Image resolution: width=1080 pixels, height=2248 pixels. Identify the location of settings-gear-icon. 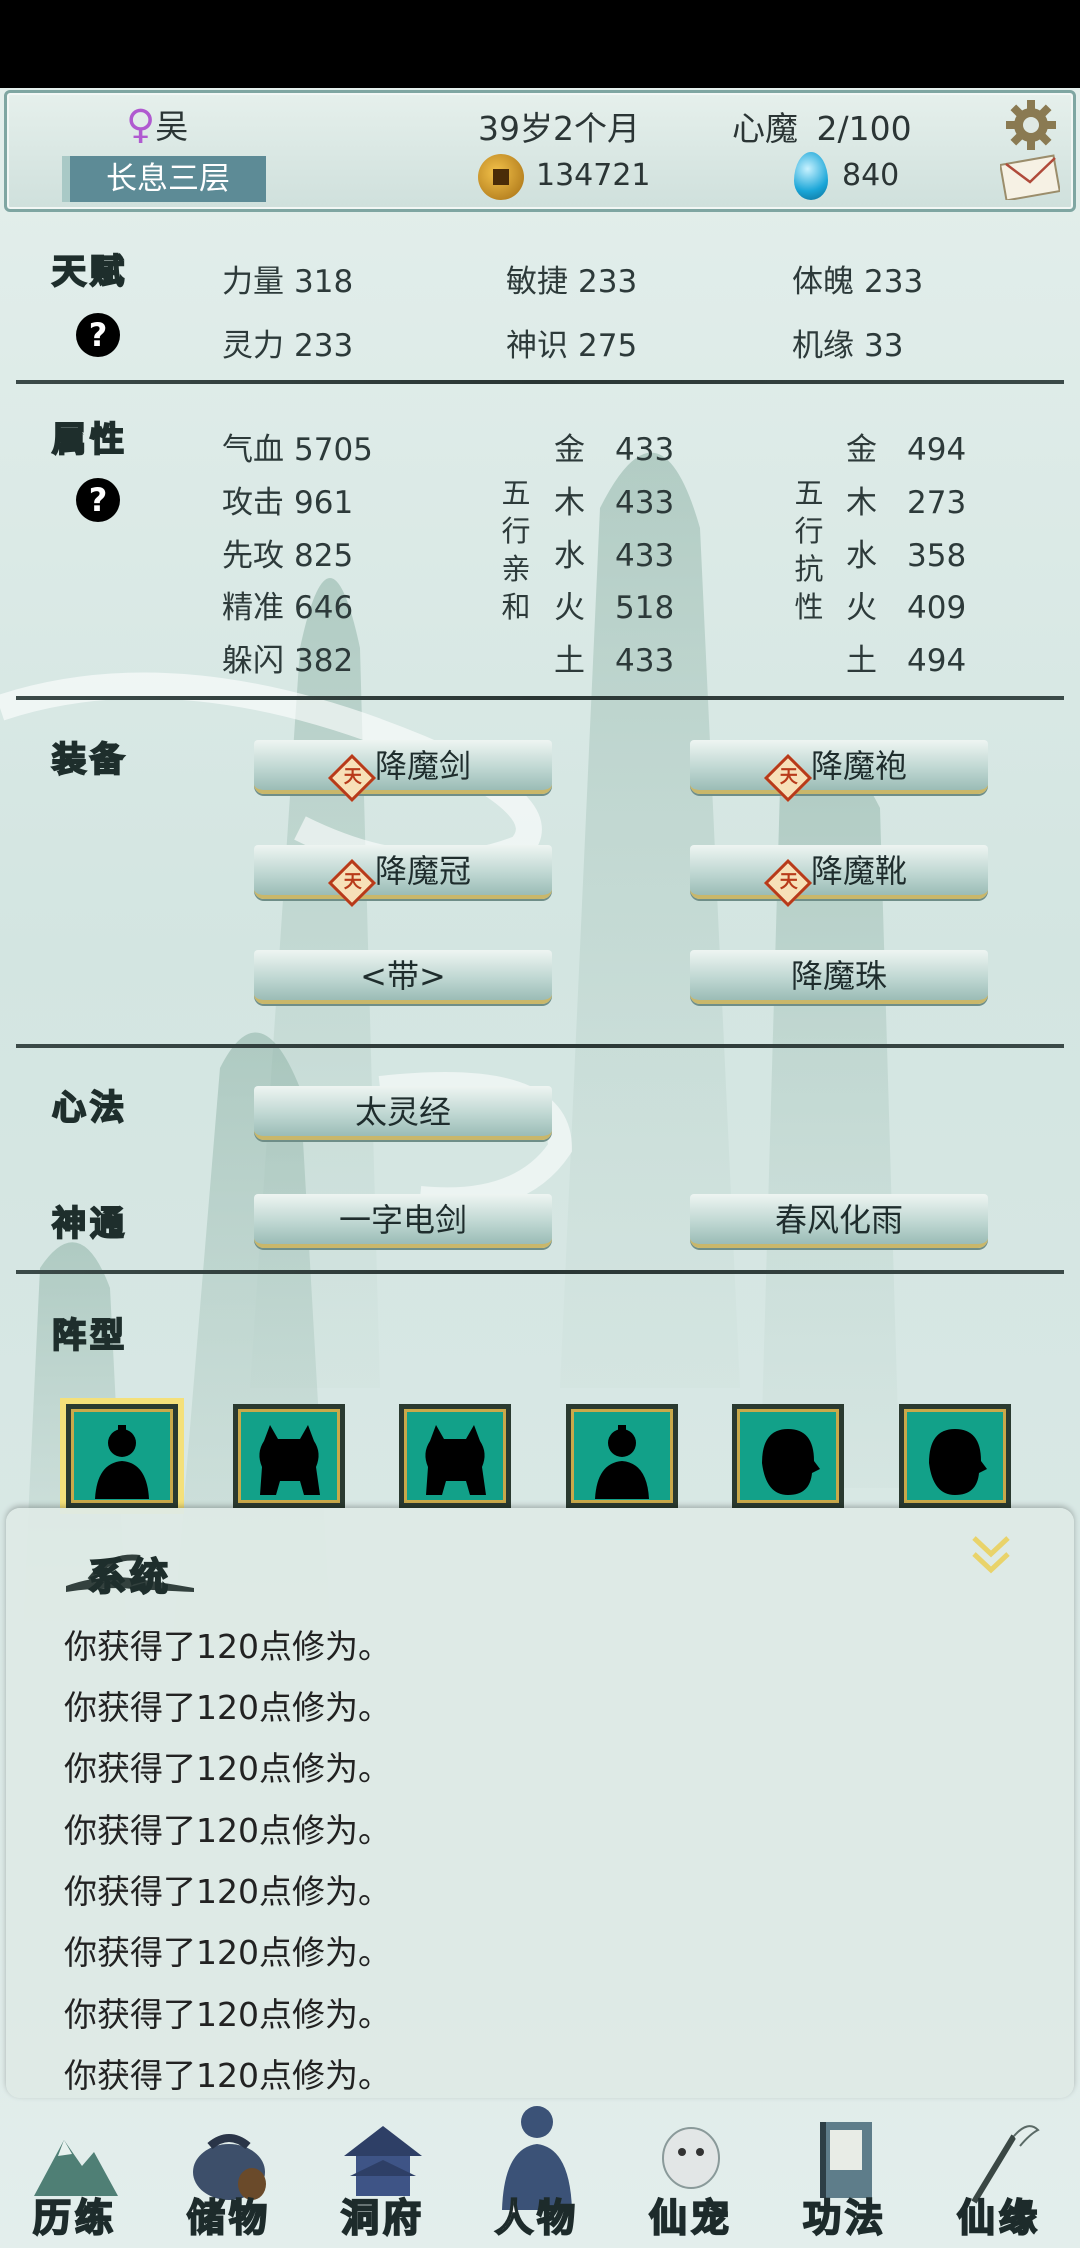
(1031, 125).